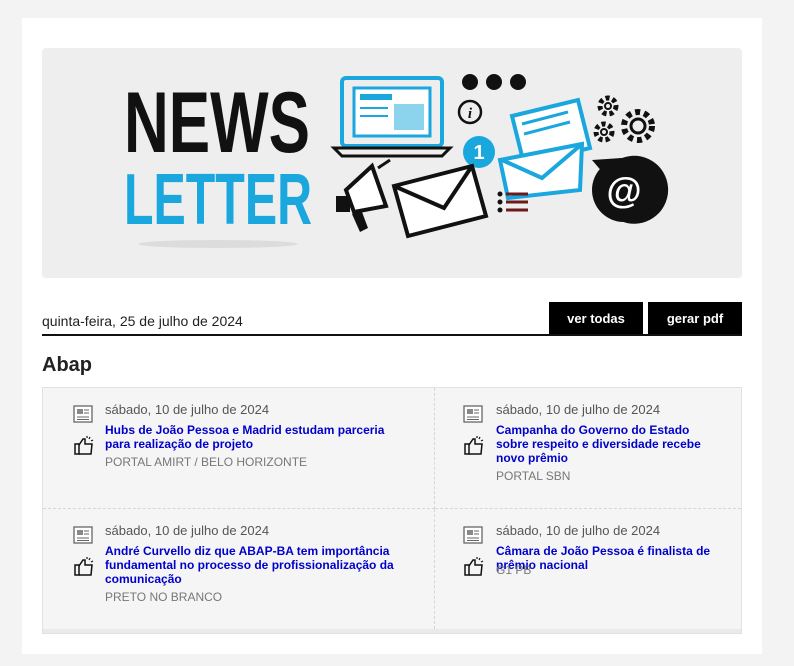 This screenshot has height=666, width=794. I want to click on megaphone-icon, so click(363, 195).